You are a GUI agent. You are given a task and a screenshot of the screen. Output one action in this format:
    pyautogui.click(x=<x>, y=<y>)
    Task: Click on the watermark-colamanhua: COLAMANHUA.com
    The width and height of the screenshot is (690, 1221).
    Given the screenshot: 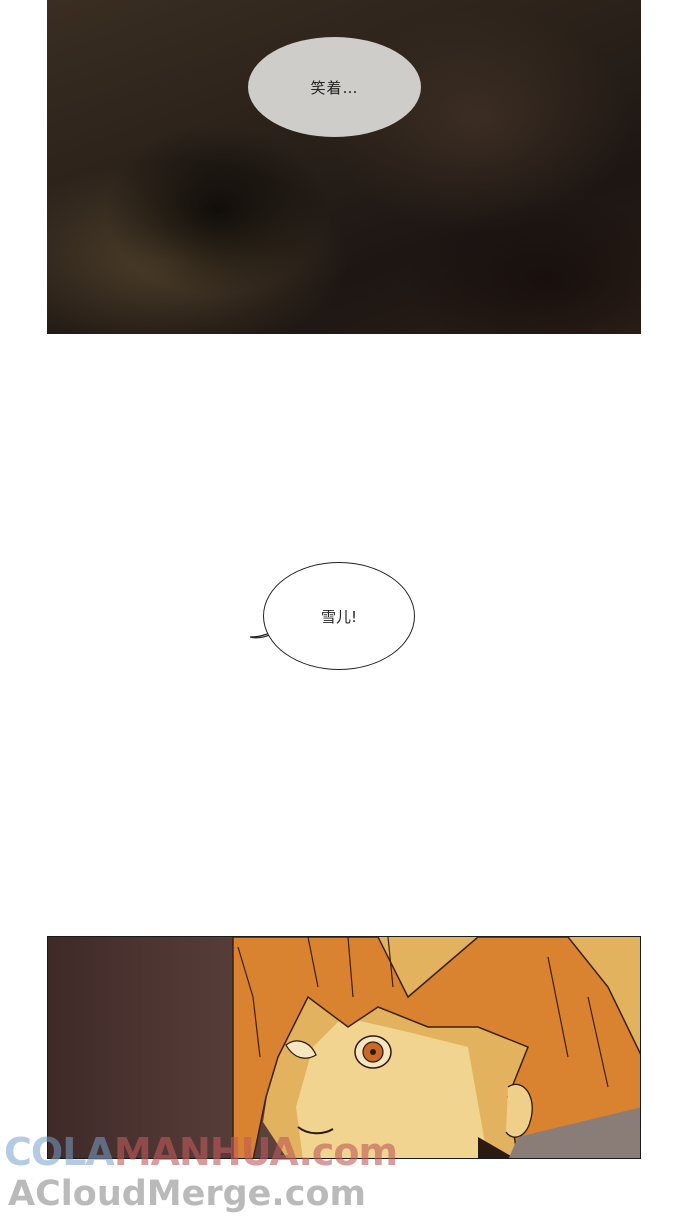 What is the action you would take?
    pyautogui.click(x=201, y=1152)
    